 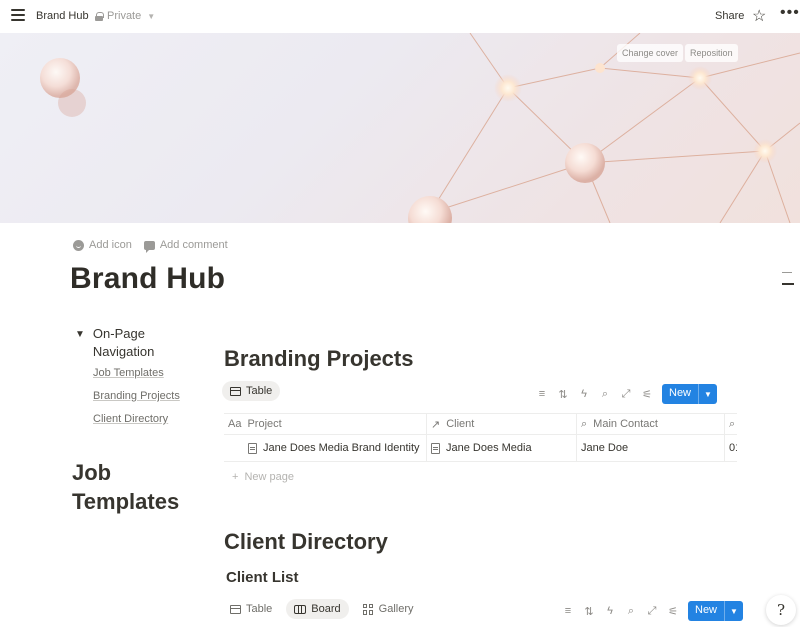 I want to click on cell-project: Jane Does Media Brand Identity, so click(x=325, y=448).